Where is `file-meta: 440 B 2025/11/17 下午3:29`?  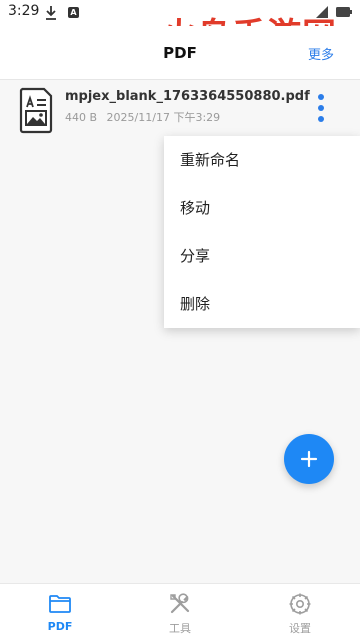
file-meta: 440 B 2025/11/17 下午3:29 is located at coordinates (145, 117).